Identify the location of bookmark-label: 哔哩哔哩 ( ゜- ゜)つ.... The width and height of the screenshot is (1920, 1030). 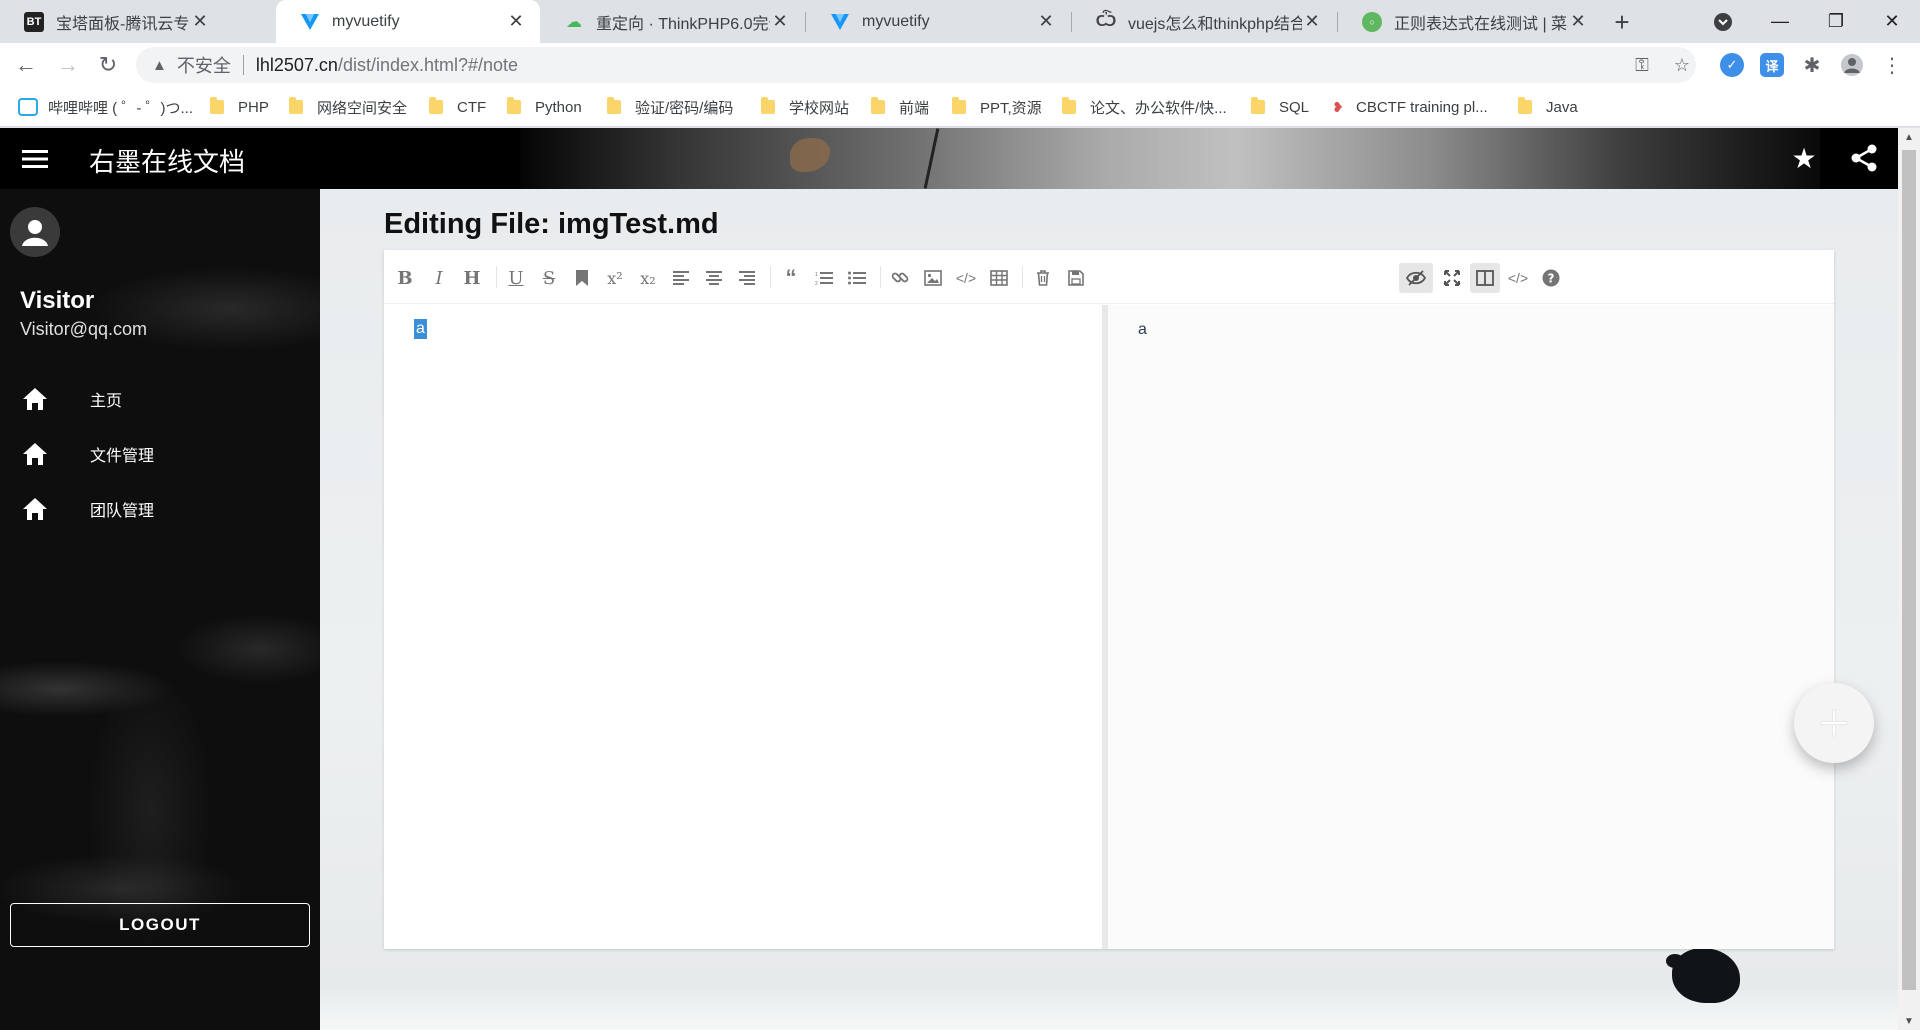
(120, 108).